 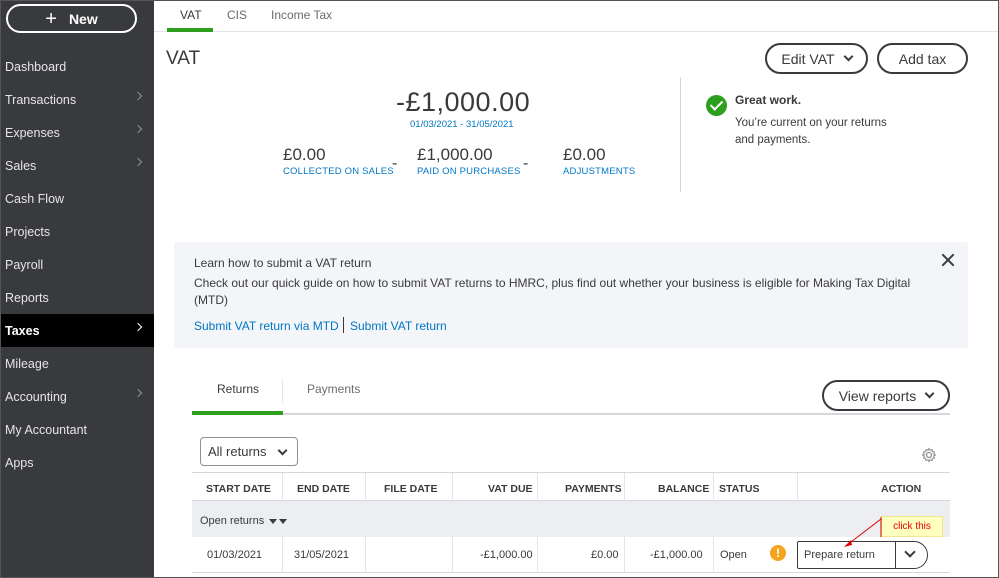 What do you see at coordinates (77, 429) in the screenshot?
I see `sidebar-item-my-accountant: My Accountant` at bounding box center [77, 429].